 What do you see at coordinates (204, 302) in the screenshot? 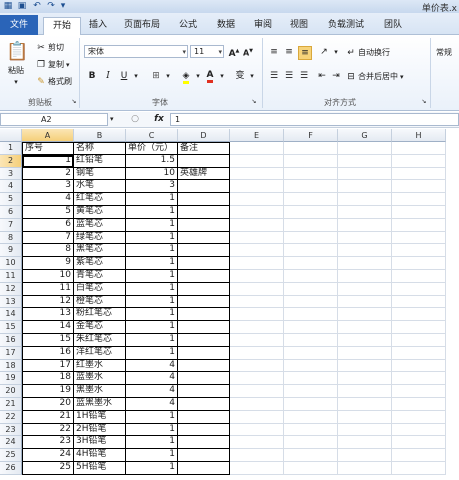
I see `cell-d13` at bounding box center [204, 302].